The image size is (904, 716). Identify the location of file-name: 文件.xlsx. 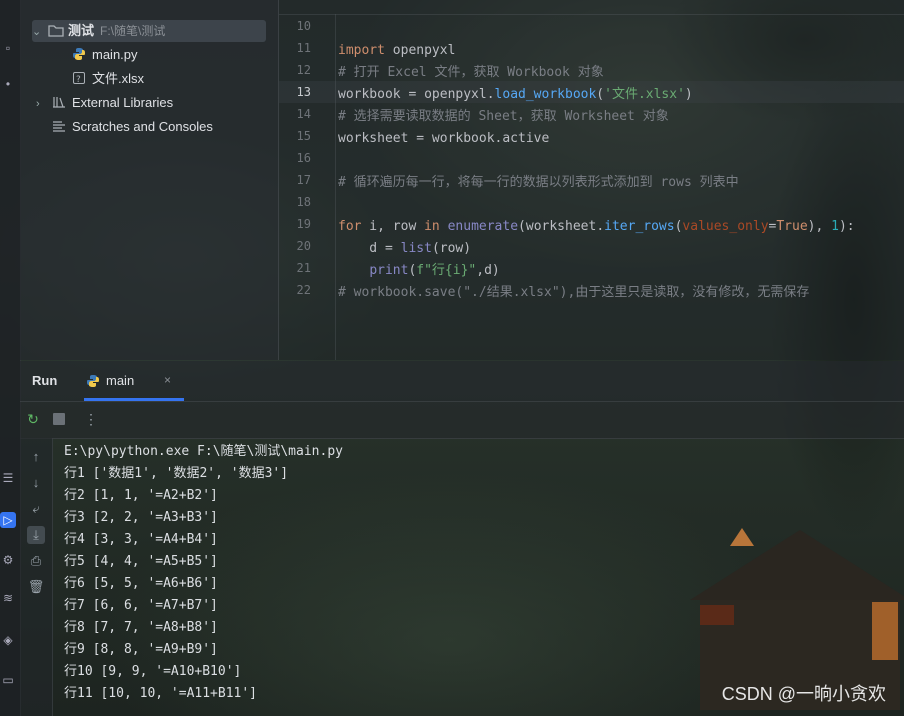
(118, 78).